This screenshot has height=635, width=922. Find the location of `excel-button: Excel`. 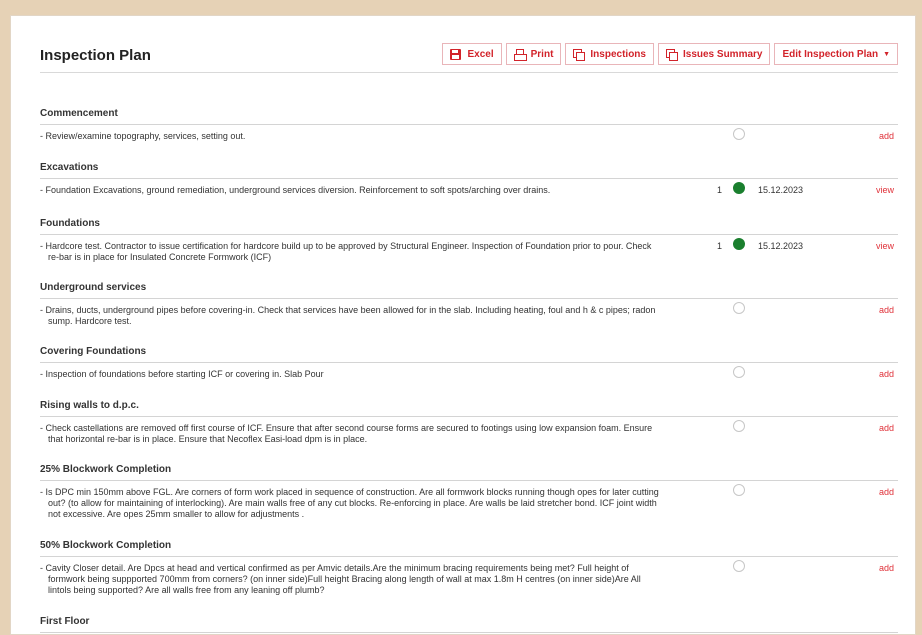

excel-button: Excel is located at coordinates (472, 54).